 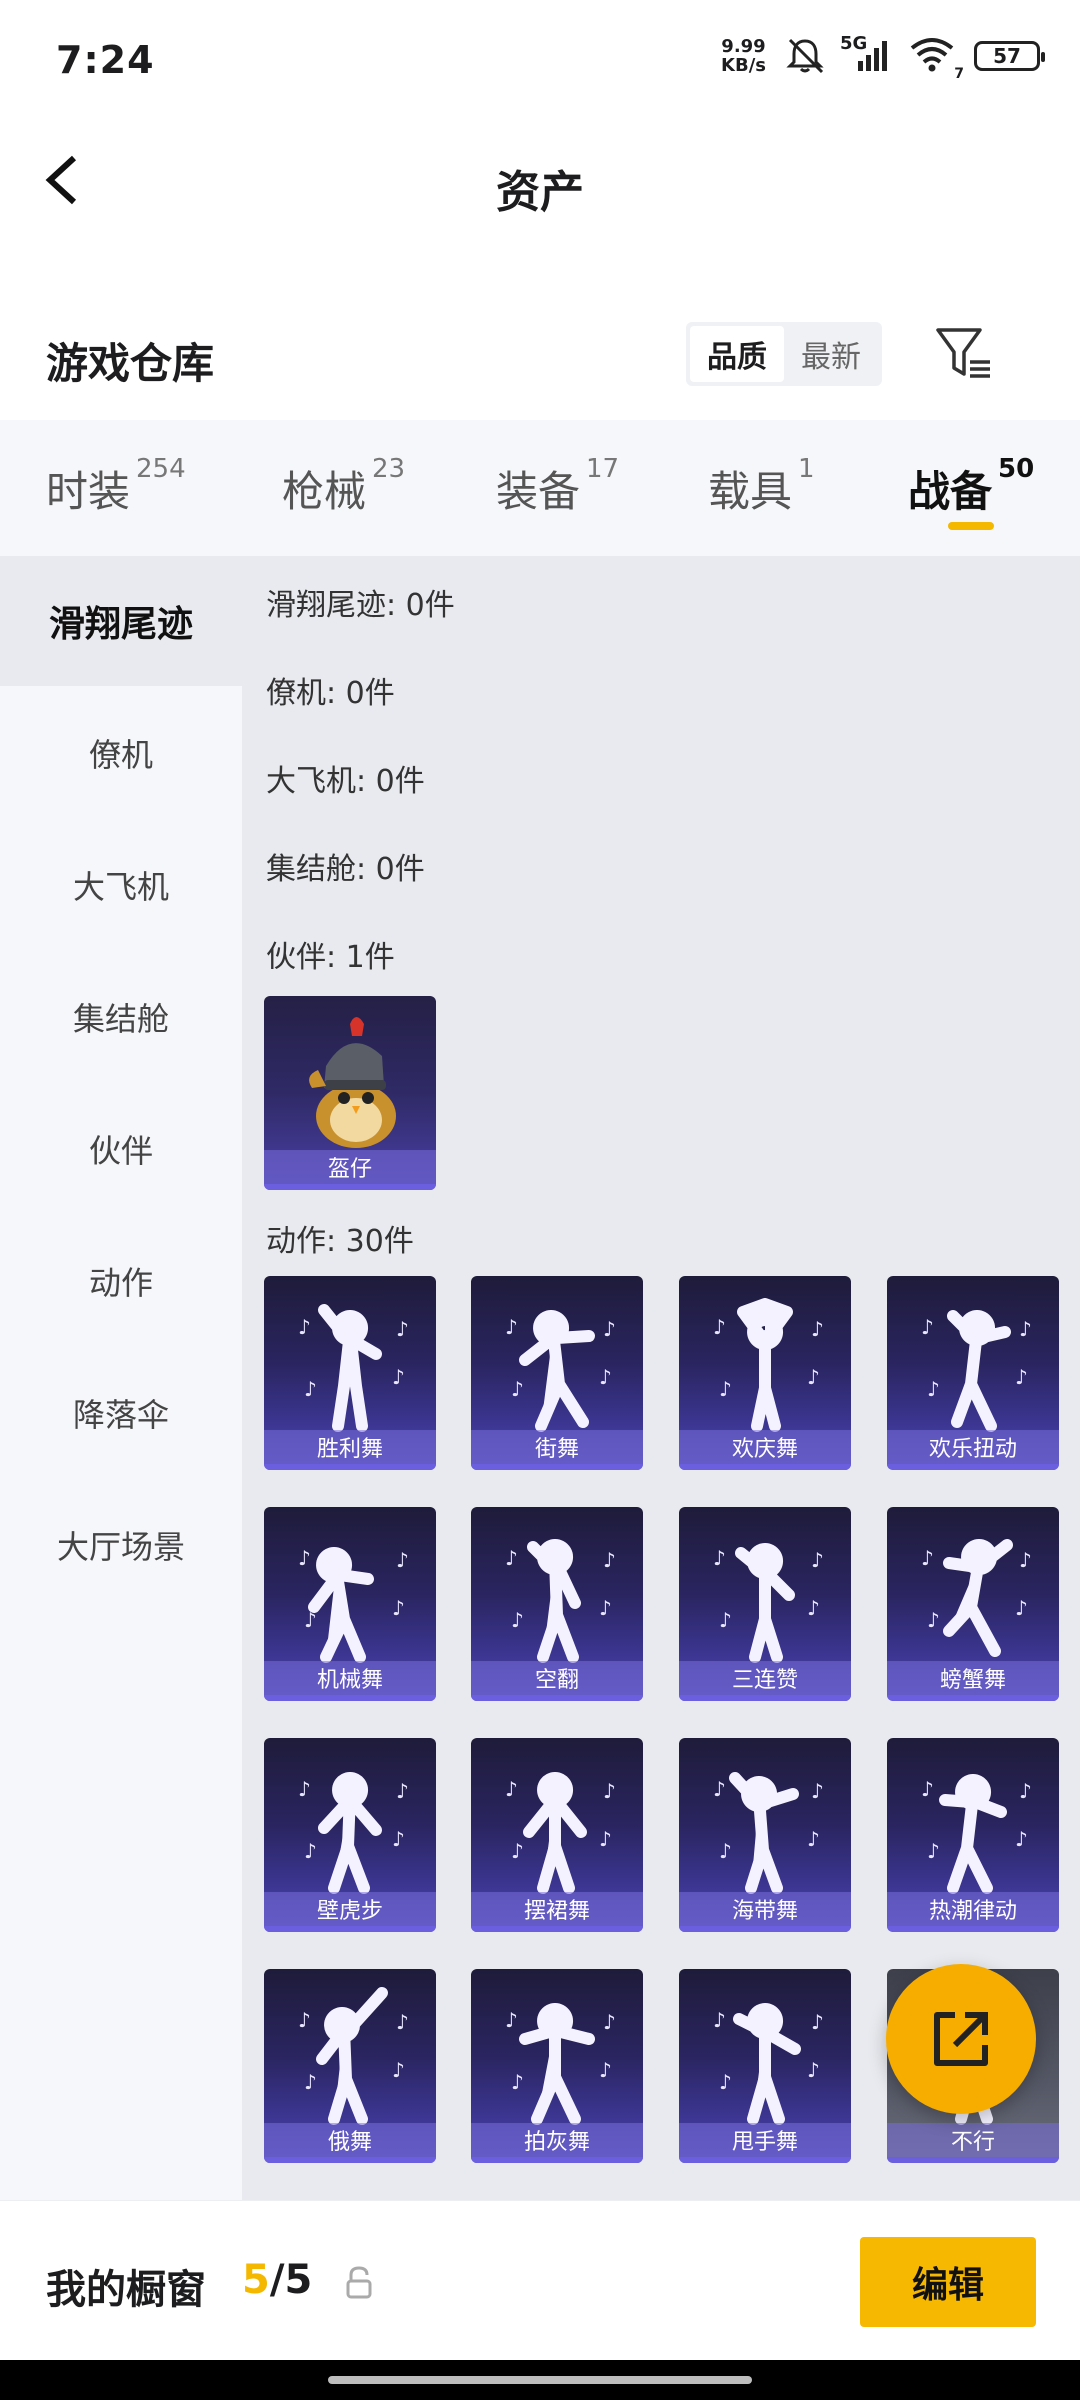 I want to click on emote-card-label: 摆裙舞, so click(x=557, y=1909).